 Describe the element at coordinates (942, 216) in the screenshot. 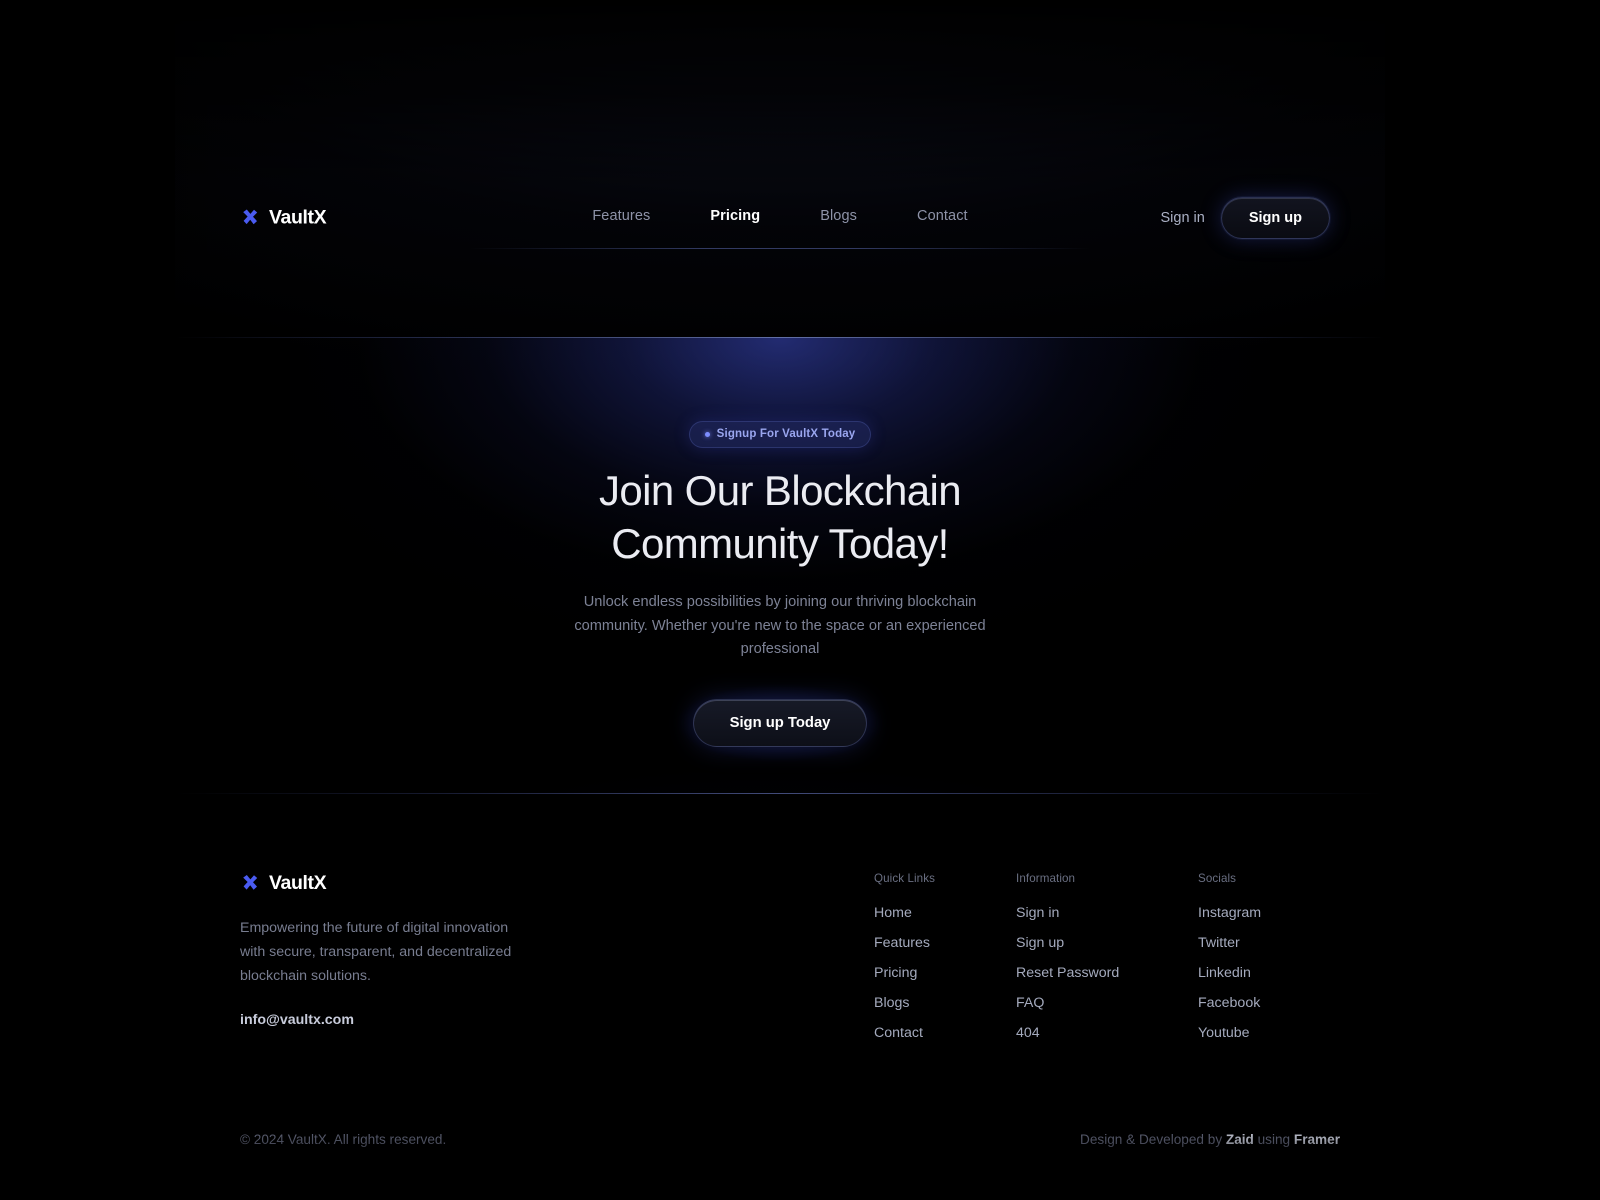

I see `nav-link-contact: Contact` at that location.